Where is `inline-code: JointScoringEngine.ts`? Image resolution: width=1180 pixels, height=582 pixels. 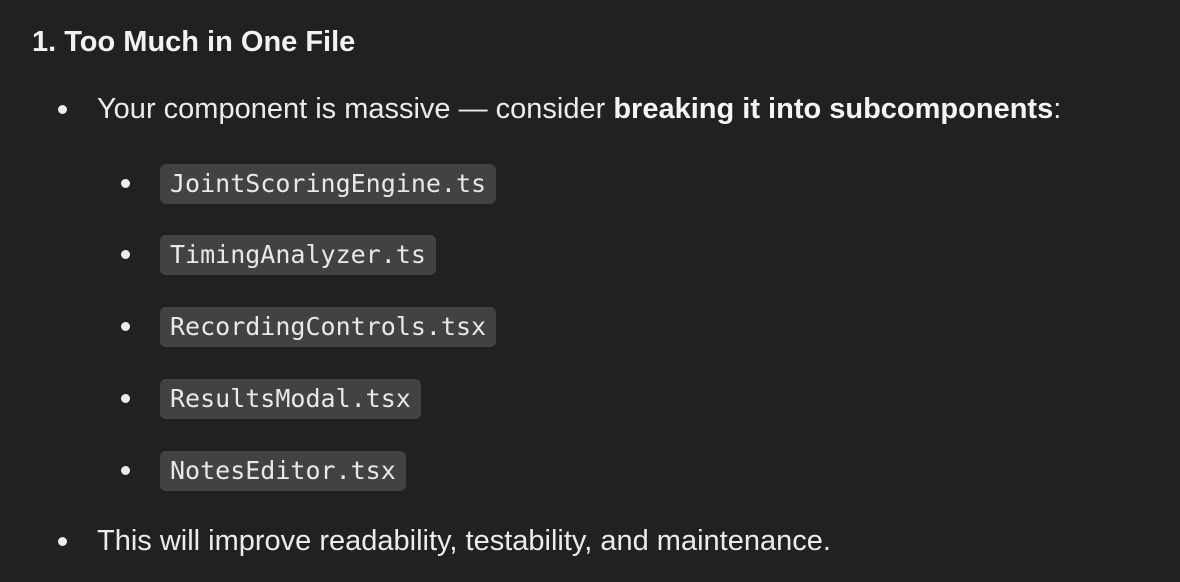
inline-code: JointScoringEngine.ts is located at coordinates (328, 184).